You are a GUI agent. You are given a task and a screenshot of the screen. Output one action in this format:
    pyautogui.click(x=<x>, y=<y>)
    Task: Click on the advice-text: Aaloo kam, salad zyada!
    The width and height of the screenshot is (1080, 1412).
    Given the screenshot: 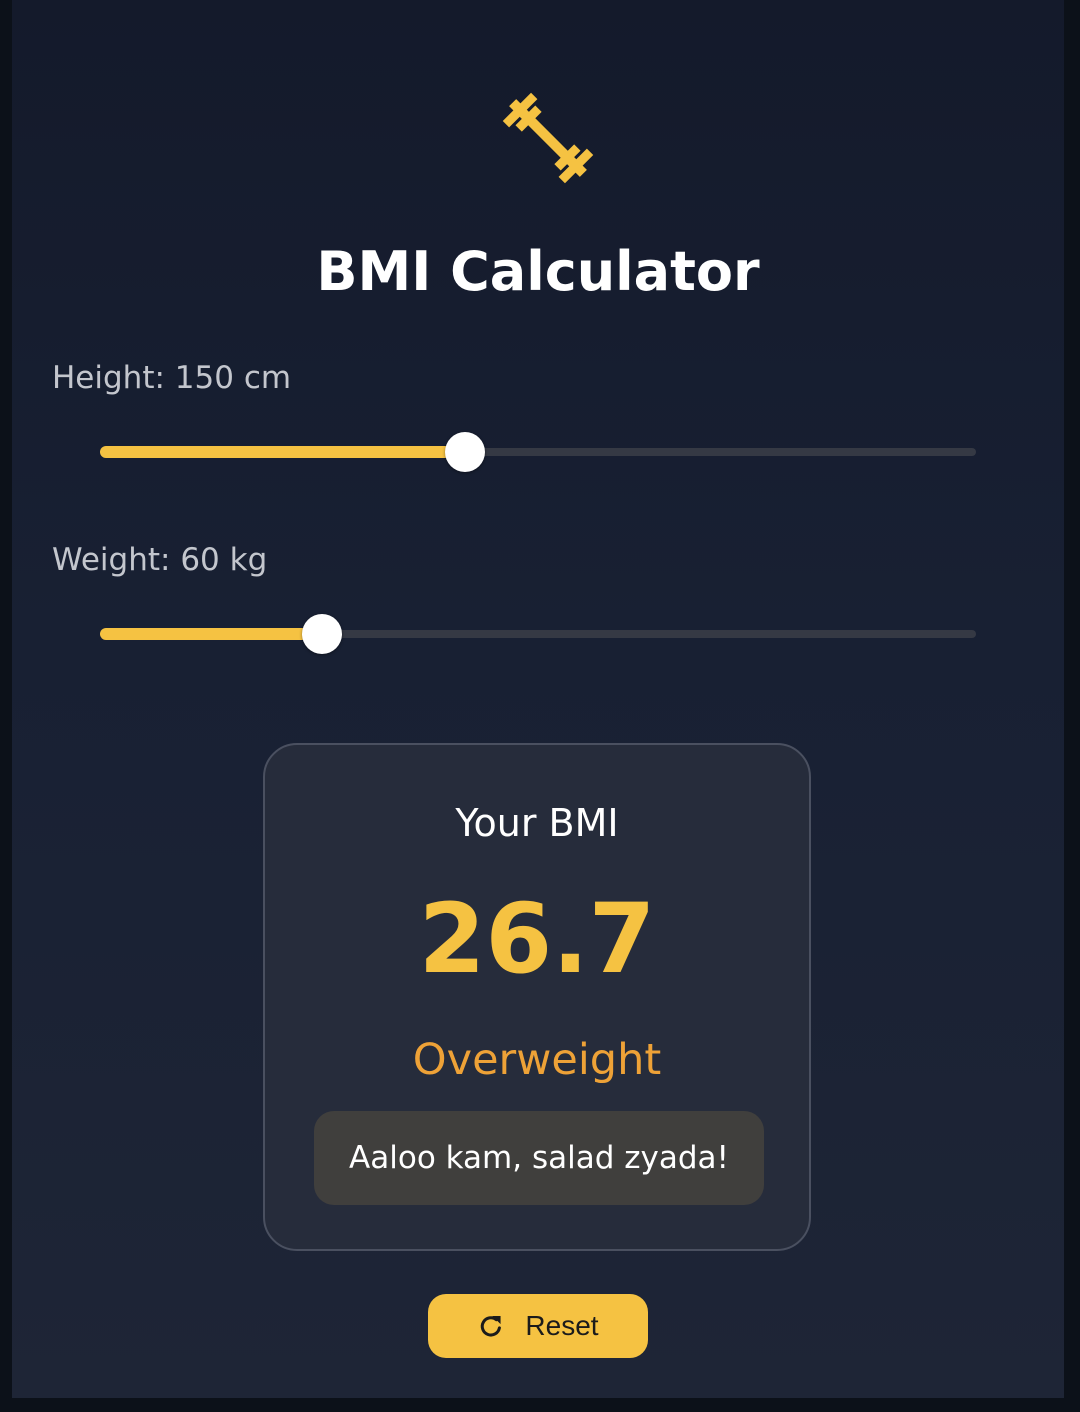 What is the action you would take?
    pyautogui.click(x=539, y=1158)
    